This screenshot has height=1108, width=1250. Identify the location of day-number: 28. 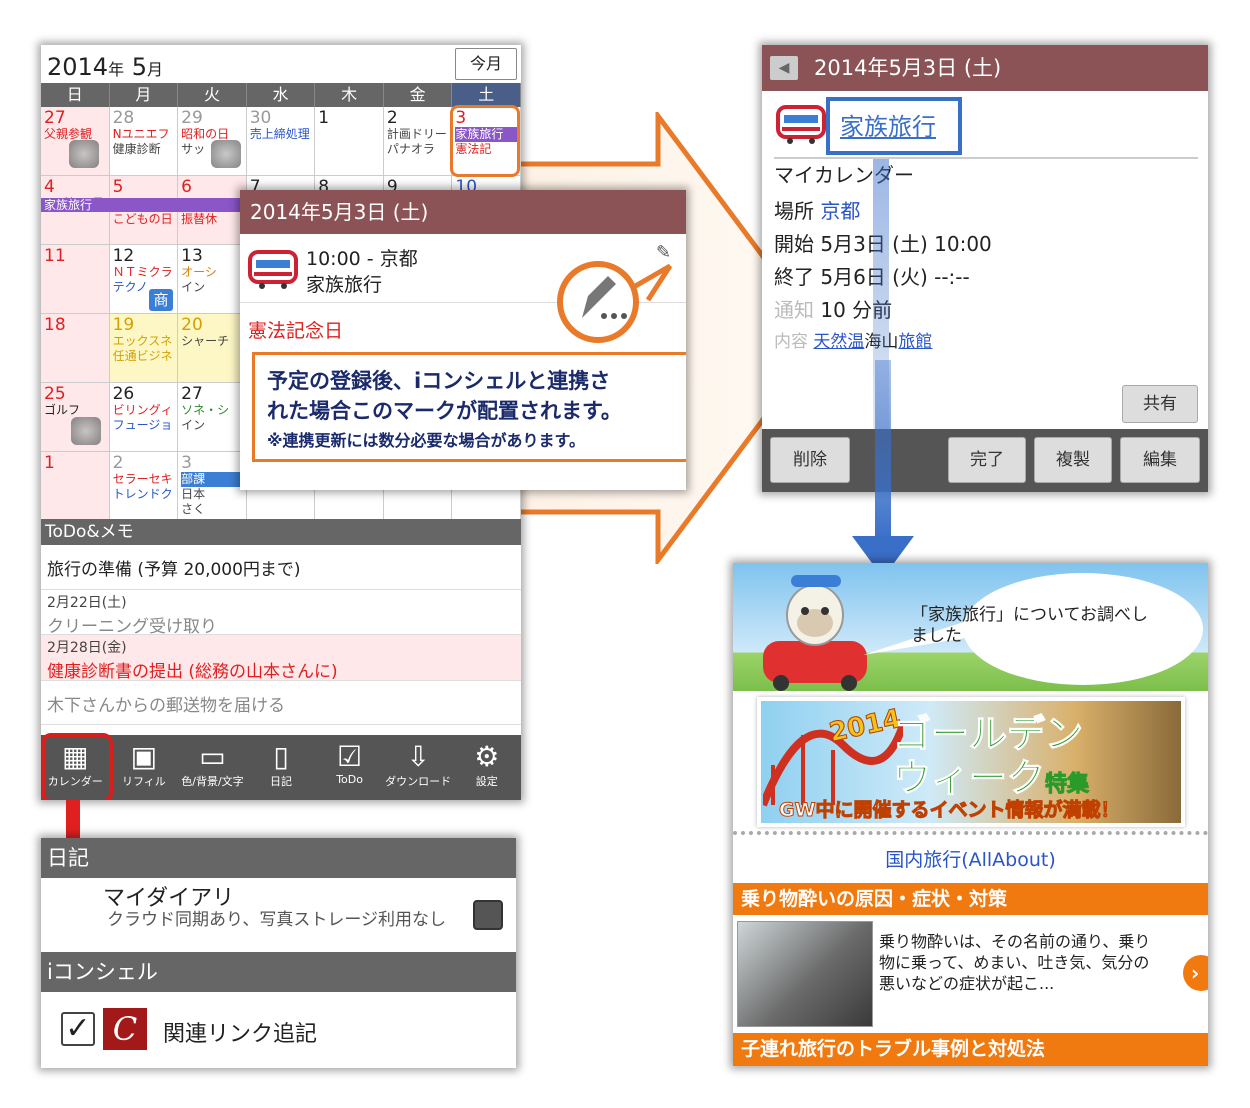
(123, 118).